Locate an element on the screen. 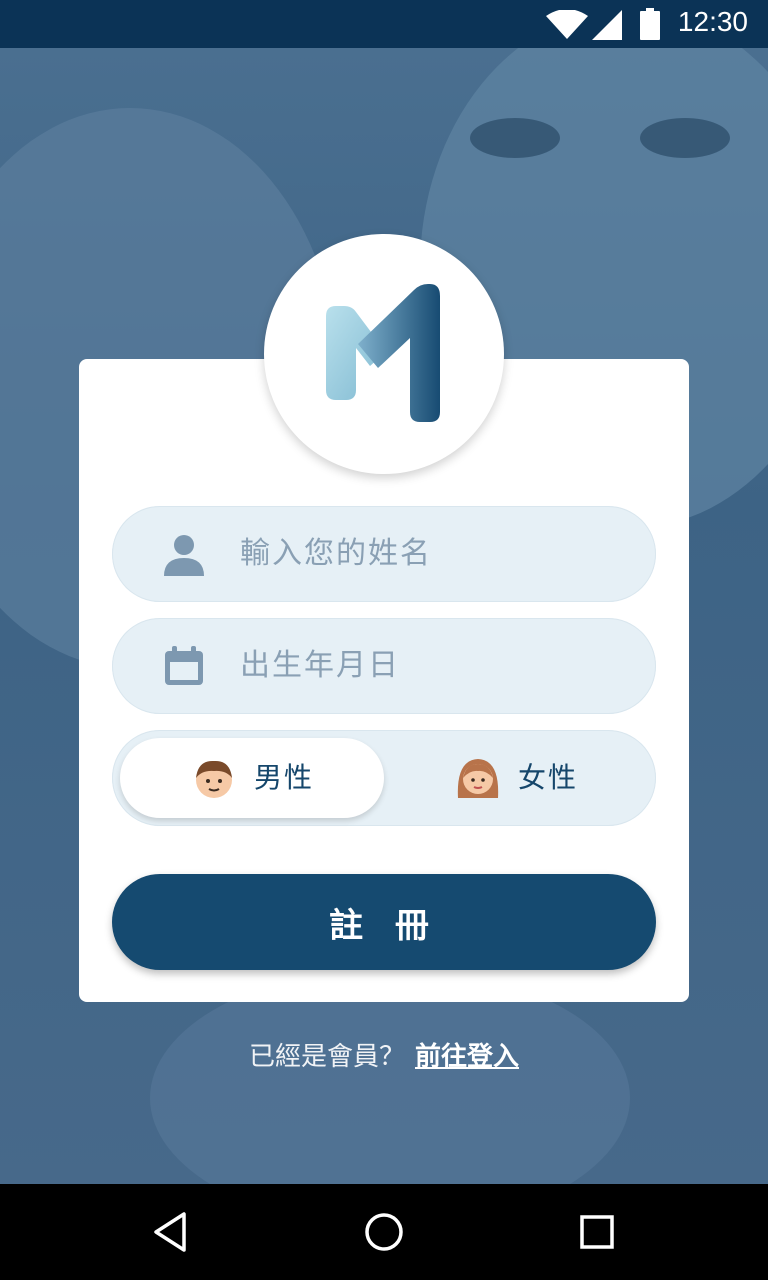 This screenshot has height=1280, width=768. cell-signal-icon is located at coordinates (607, 25).